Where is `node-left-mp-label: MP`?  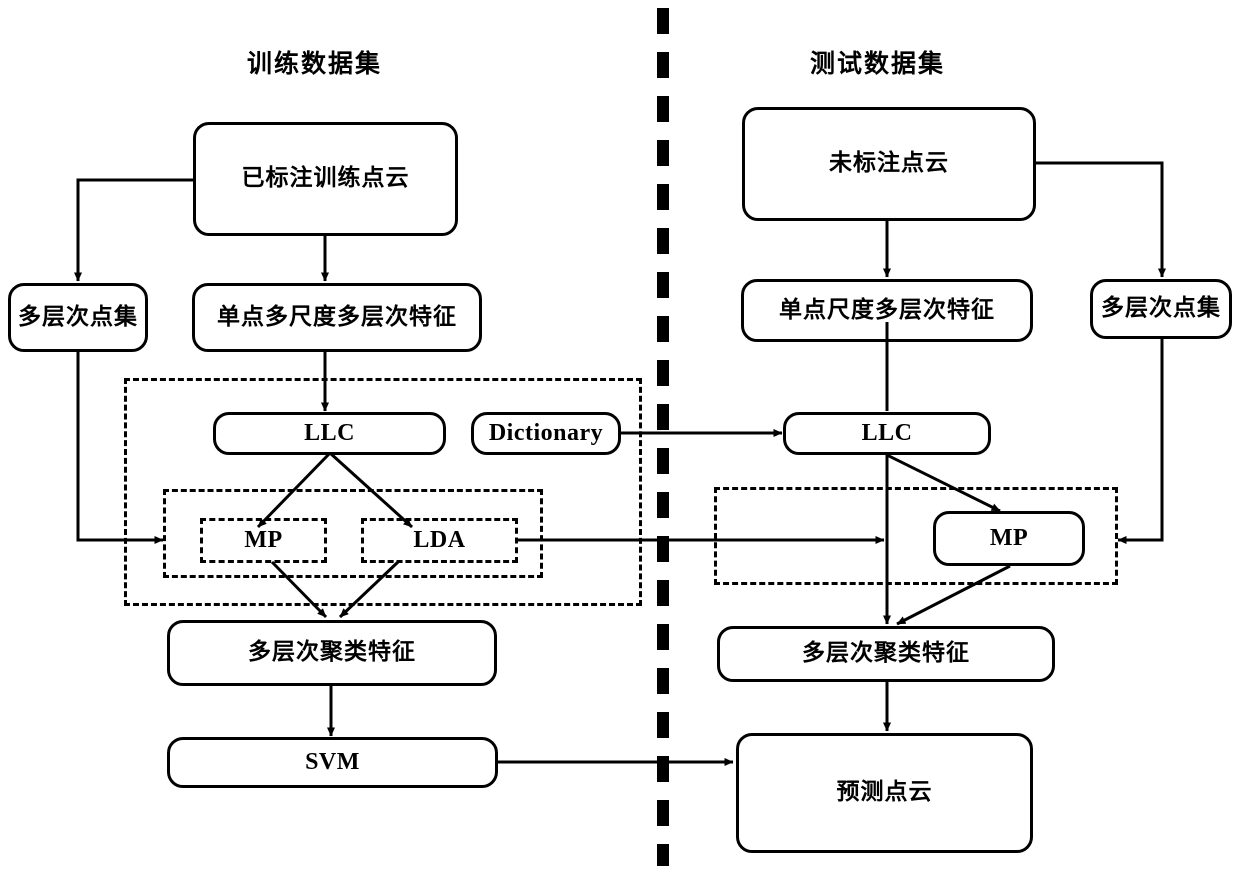 node-left-mp-label: MP is located at coordinates (263, 540).